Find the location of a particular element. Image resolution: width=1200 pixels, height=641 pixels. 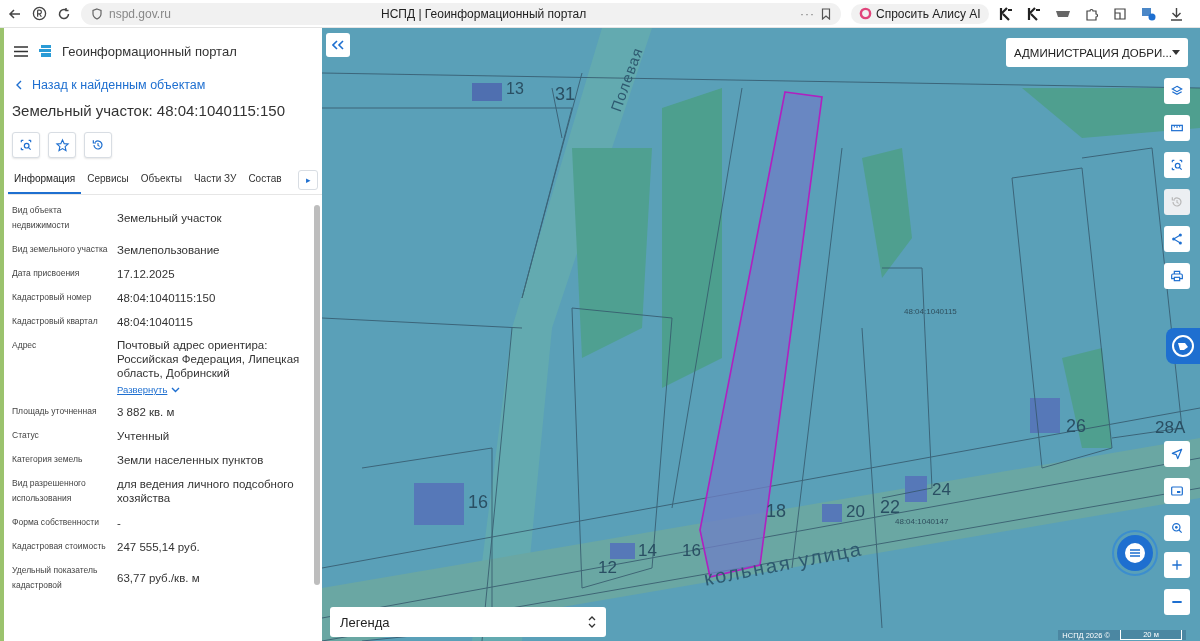

chevron-left-icon is located at coordinates (19, 85).